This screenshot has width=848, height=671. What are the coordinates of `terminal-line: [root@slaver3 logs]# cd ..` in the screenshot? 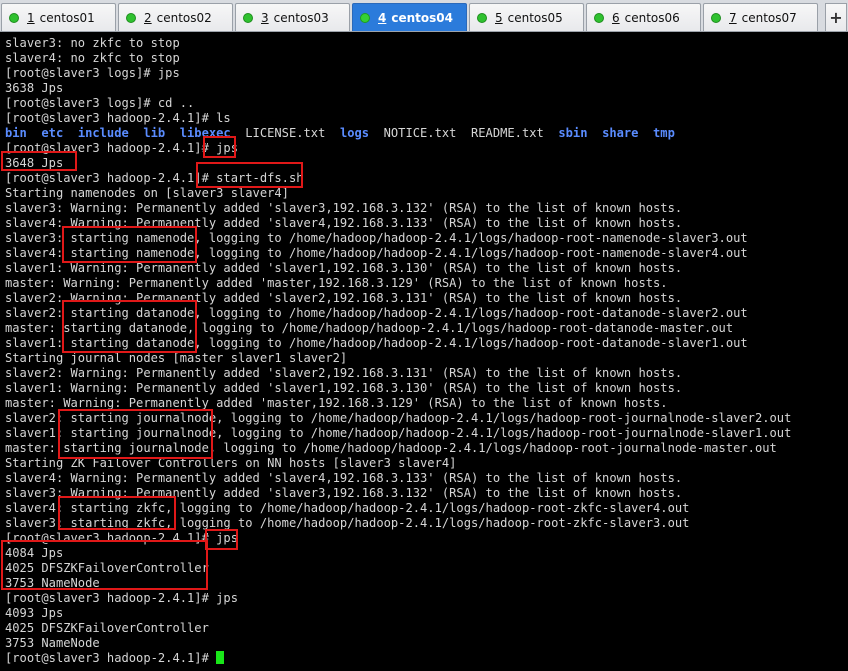 It's located at (426, 103).